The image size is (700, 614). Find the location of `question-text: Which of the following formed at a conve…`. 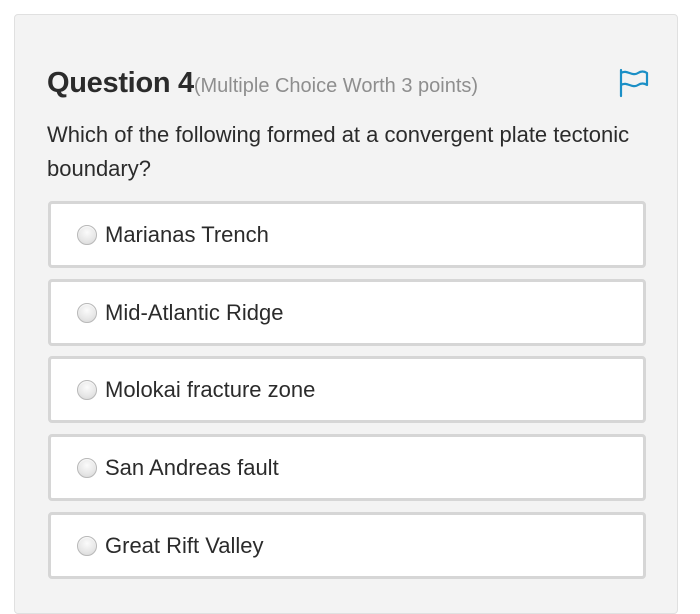

question-text: Which of the following formed at a conve… is located at coordinates (338, 151).